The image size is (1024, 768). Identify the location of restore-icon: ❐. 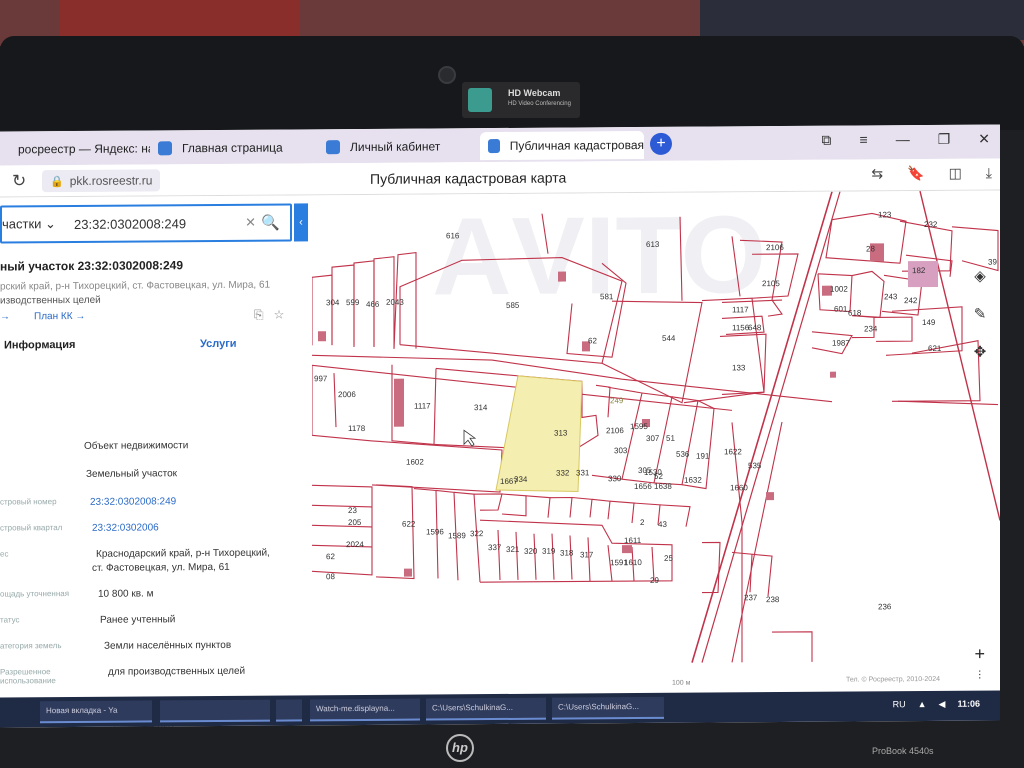
(944, 139).